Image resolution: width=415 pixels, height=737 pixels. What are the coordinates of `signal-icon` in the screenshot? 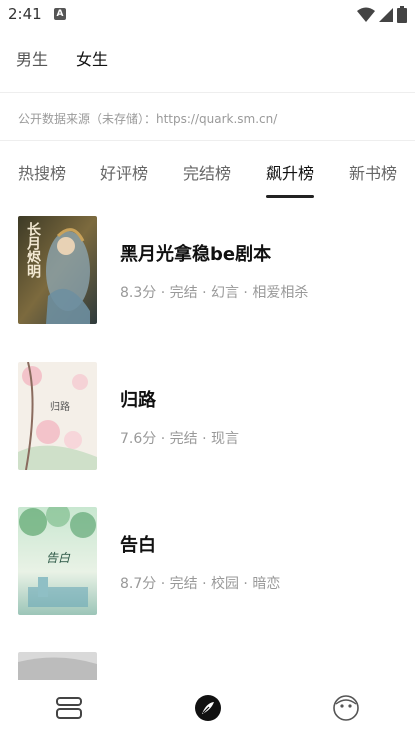 It's located at (386, 17).